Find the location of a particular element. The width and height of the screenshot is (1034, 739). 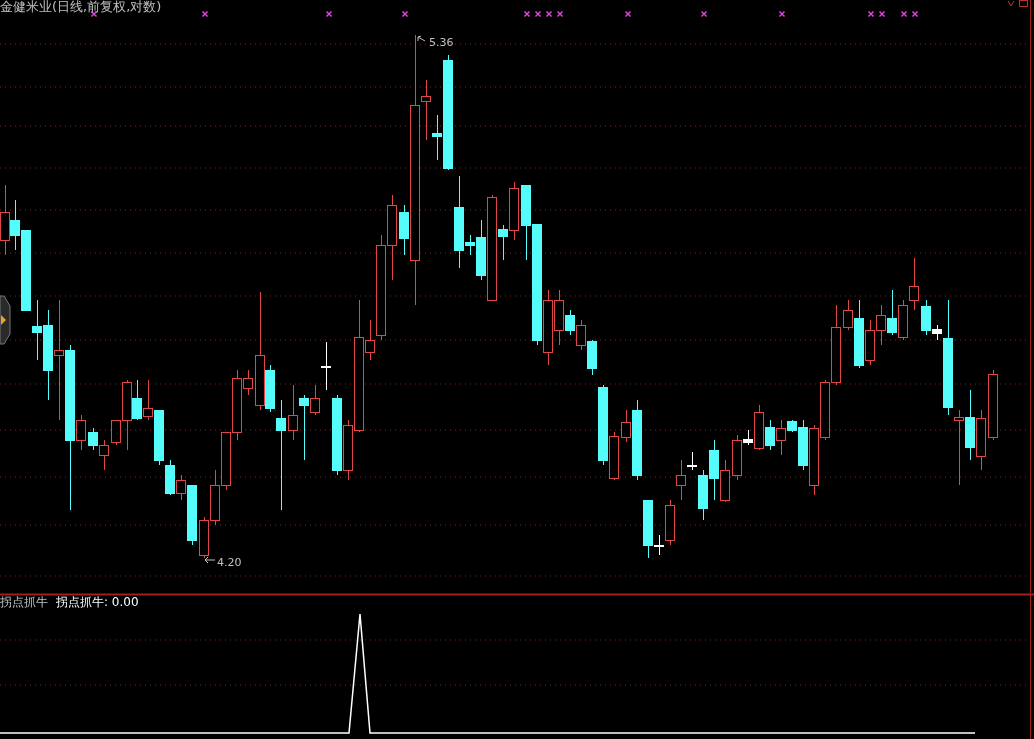

chart-title: 金健米业(日线,前复权,对数) is located at coordinates (81, 7).